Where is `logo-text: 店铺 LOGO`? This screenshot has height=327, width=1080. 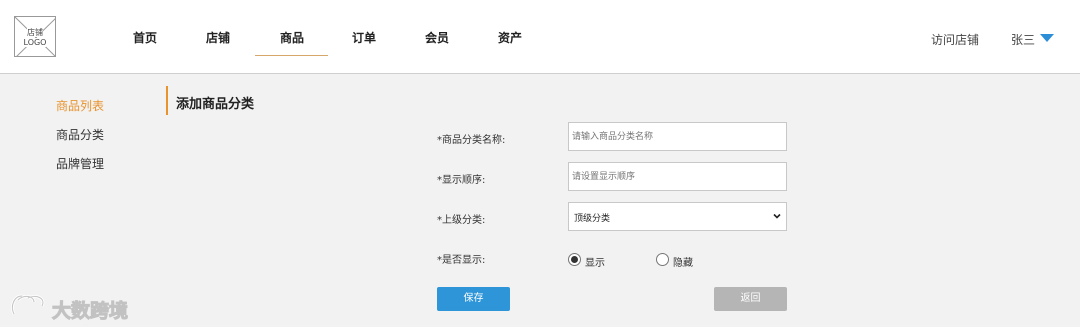 logo-text: 店铺 LOGO is located at coordinates (35, 37).